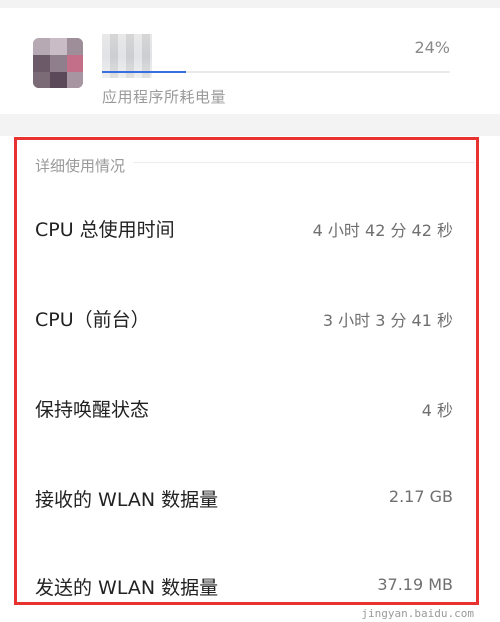  I want to click on stat-value: 37.19 MB, so click(415, 584).